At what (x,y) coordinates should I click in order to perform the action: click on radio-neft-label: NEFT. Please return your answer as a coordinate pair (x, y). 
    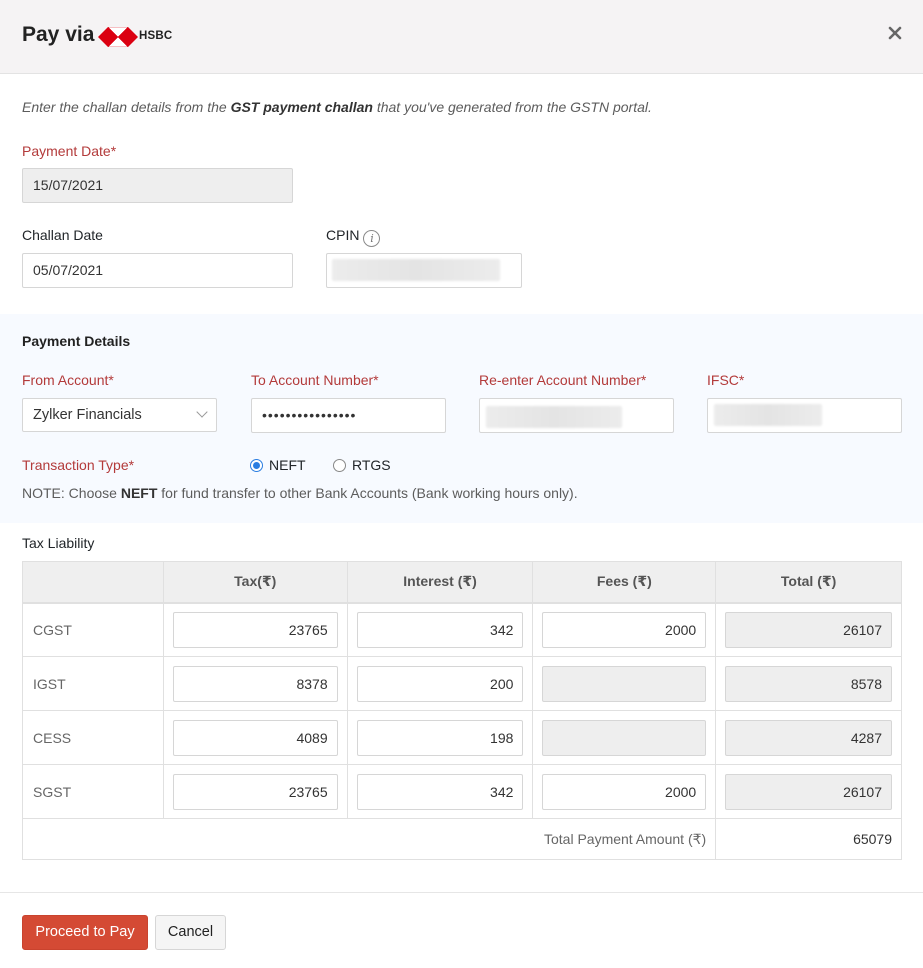
    Looking at the image, I should click on (287, 465).